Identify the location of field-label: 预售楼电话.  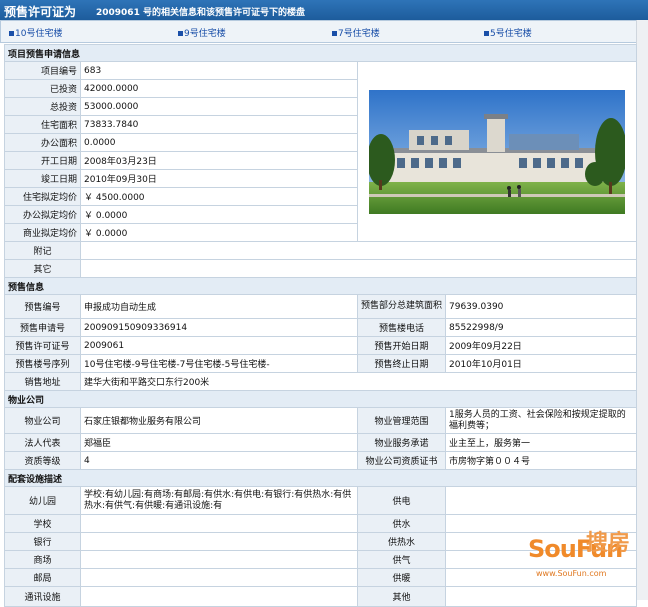
(401, 327).